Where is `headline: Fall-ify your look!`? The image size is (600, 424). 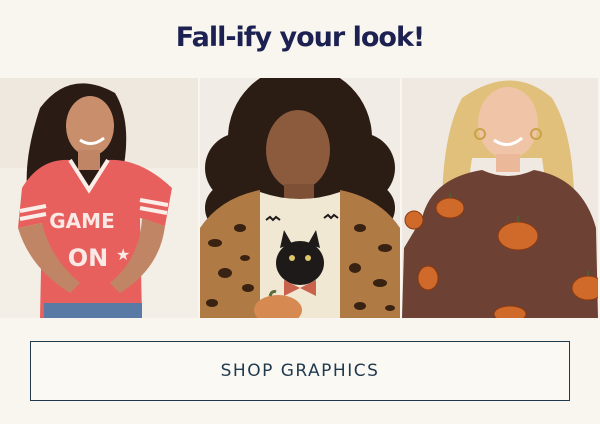 headline: Fall-ify your look! is located at coordinates (300, 37).